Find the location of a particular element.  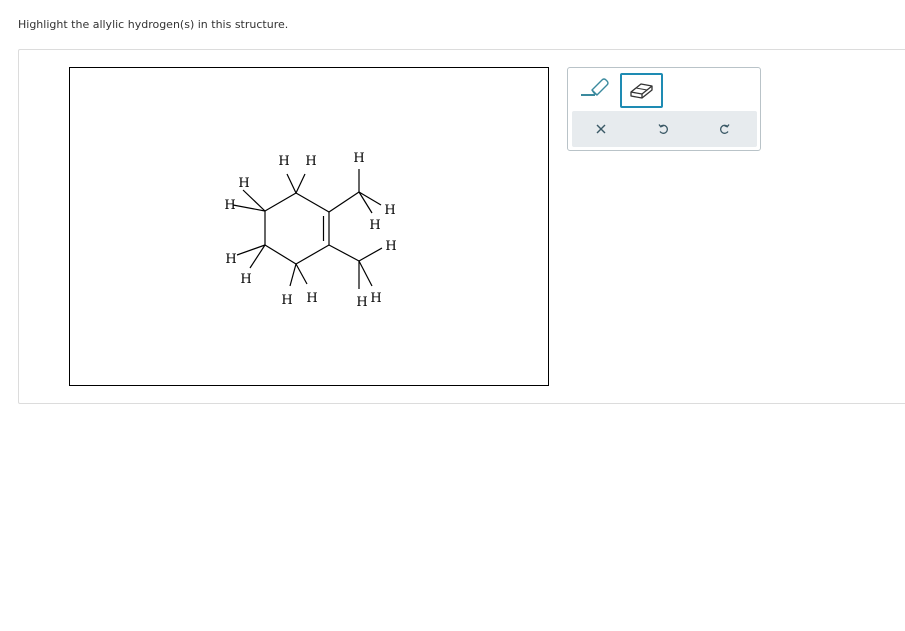

eraser-tool-button is located at coordinates (641, 90).